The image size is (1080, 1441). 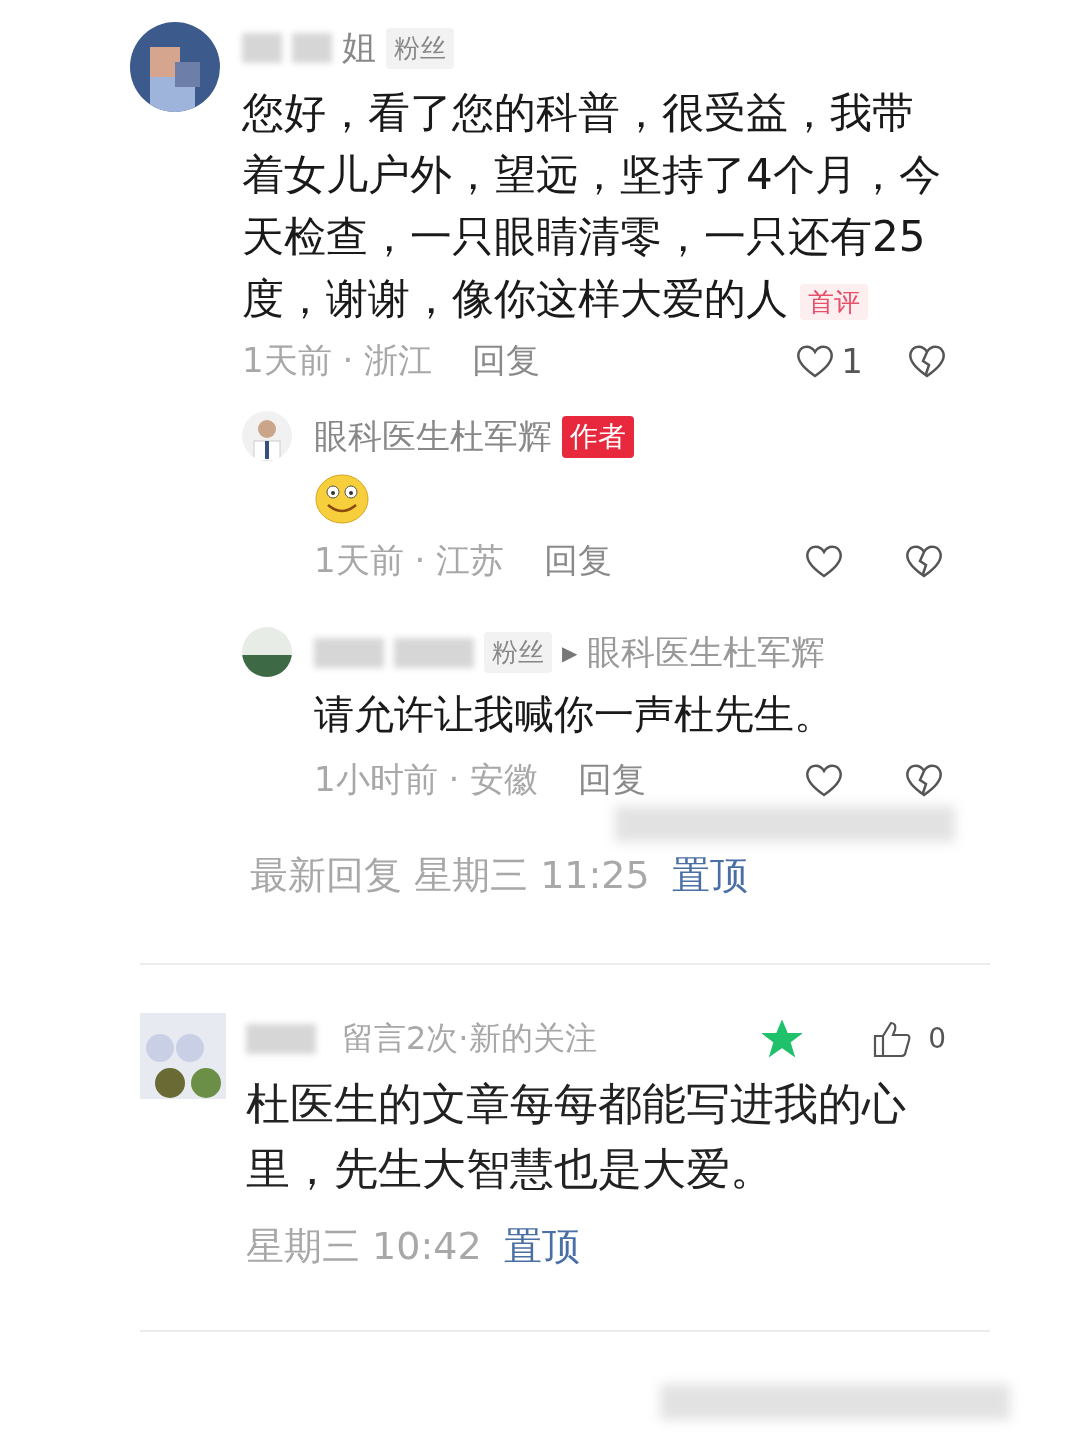 I want to click on star-icon, so click(x=782, y=1038).